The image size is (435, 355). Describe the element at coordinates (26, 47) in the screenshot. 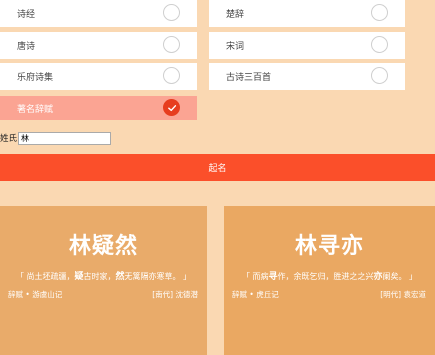

I see `option-label: 唐诗` at that location.